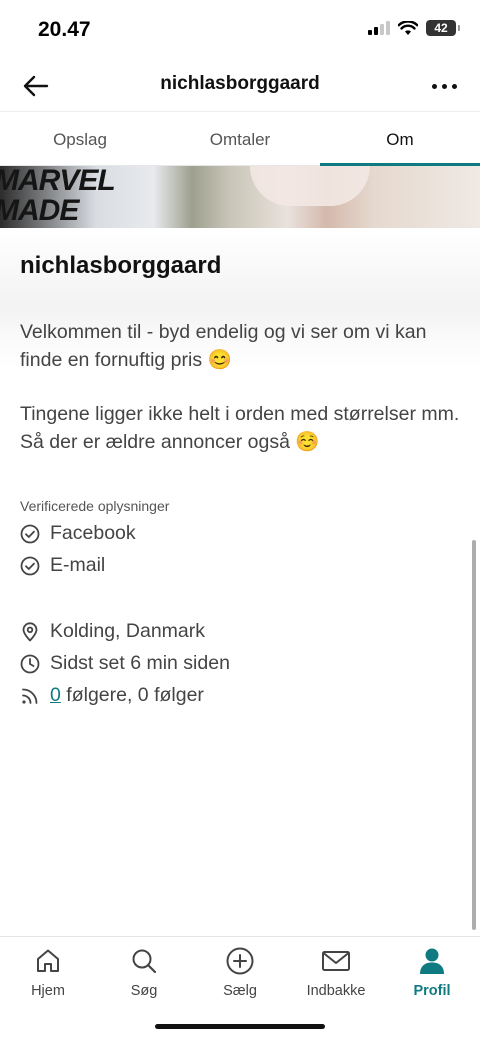 Image resolution: width=480 pixels, height=1039 pixels. I want to click on mail-icon, so click(336, 961).